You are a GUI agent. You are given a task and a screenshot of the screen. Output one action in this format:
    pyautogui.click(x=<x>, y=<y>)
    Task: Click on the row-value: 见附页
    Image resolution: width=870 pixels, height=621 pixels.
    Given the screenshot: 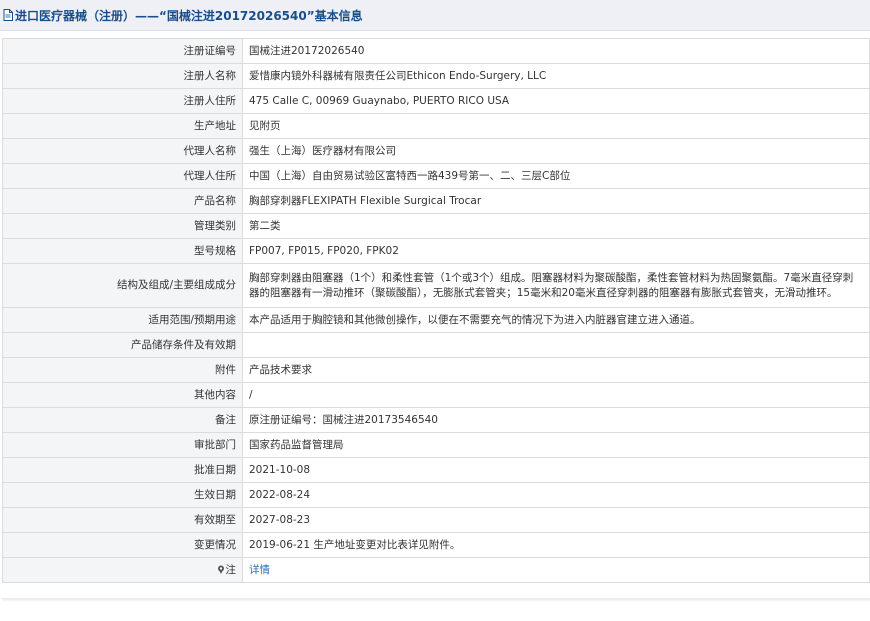 What is the action you would take?
    pyautogui.click(x=556, y=126)
    